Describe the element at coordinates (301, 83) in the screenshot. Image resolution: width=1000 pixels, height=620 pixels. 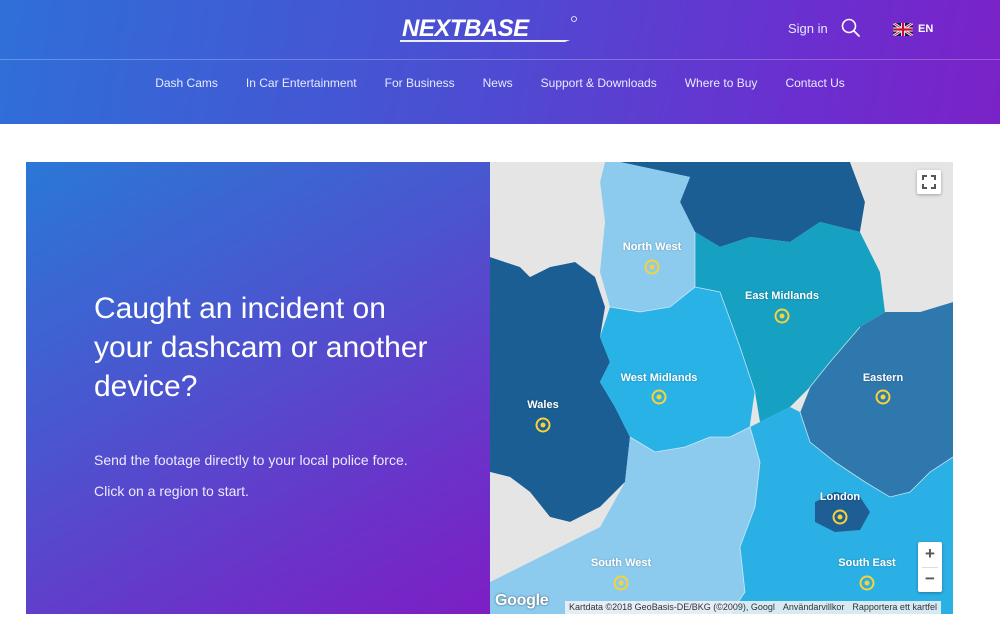
I see `nav-in-car-entertainment: In Car Entertainment` at that location.